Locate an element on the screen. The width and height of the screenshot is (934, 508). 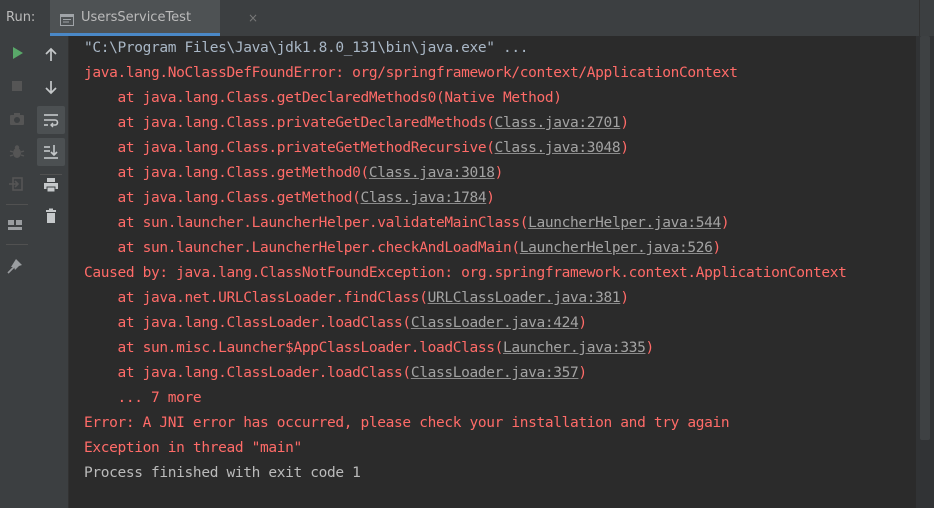
layout-icon is located at coordinates (15, 225).